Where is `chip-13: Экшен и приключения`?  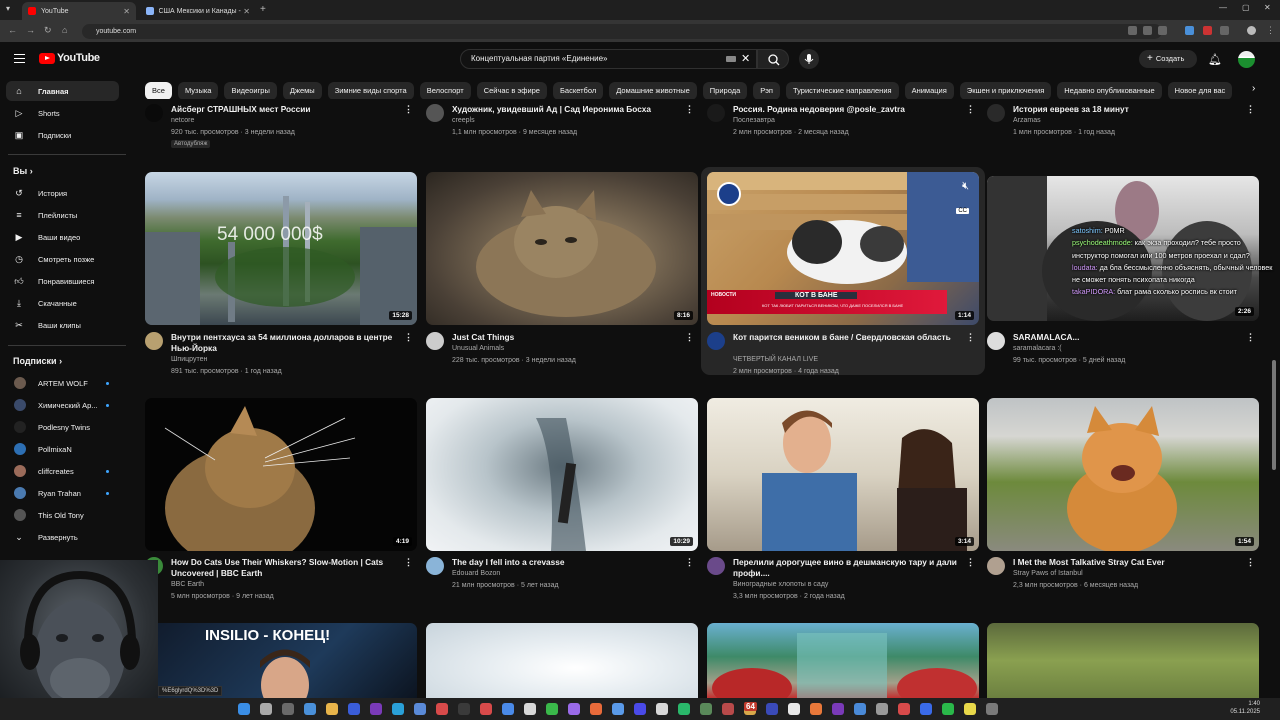
chip-13: Экшен и приключения is located at coordinates (1005, 90).